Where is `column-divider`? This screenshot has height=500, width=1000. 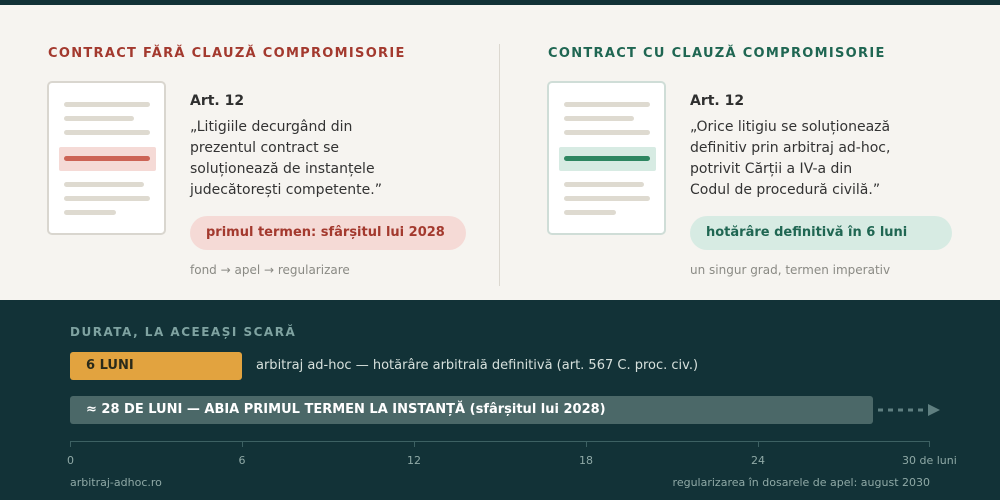 column-divider is located at coordinates (499, 165).